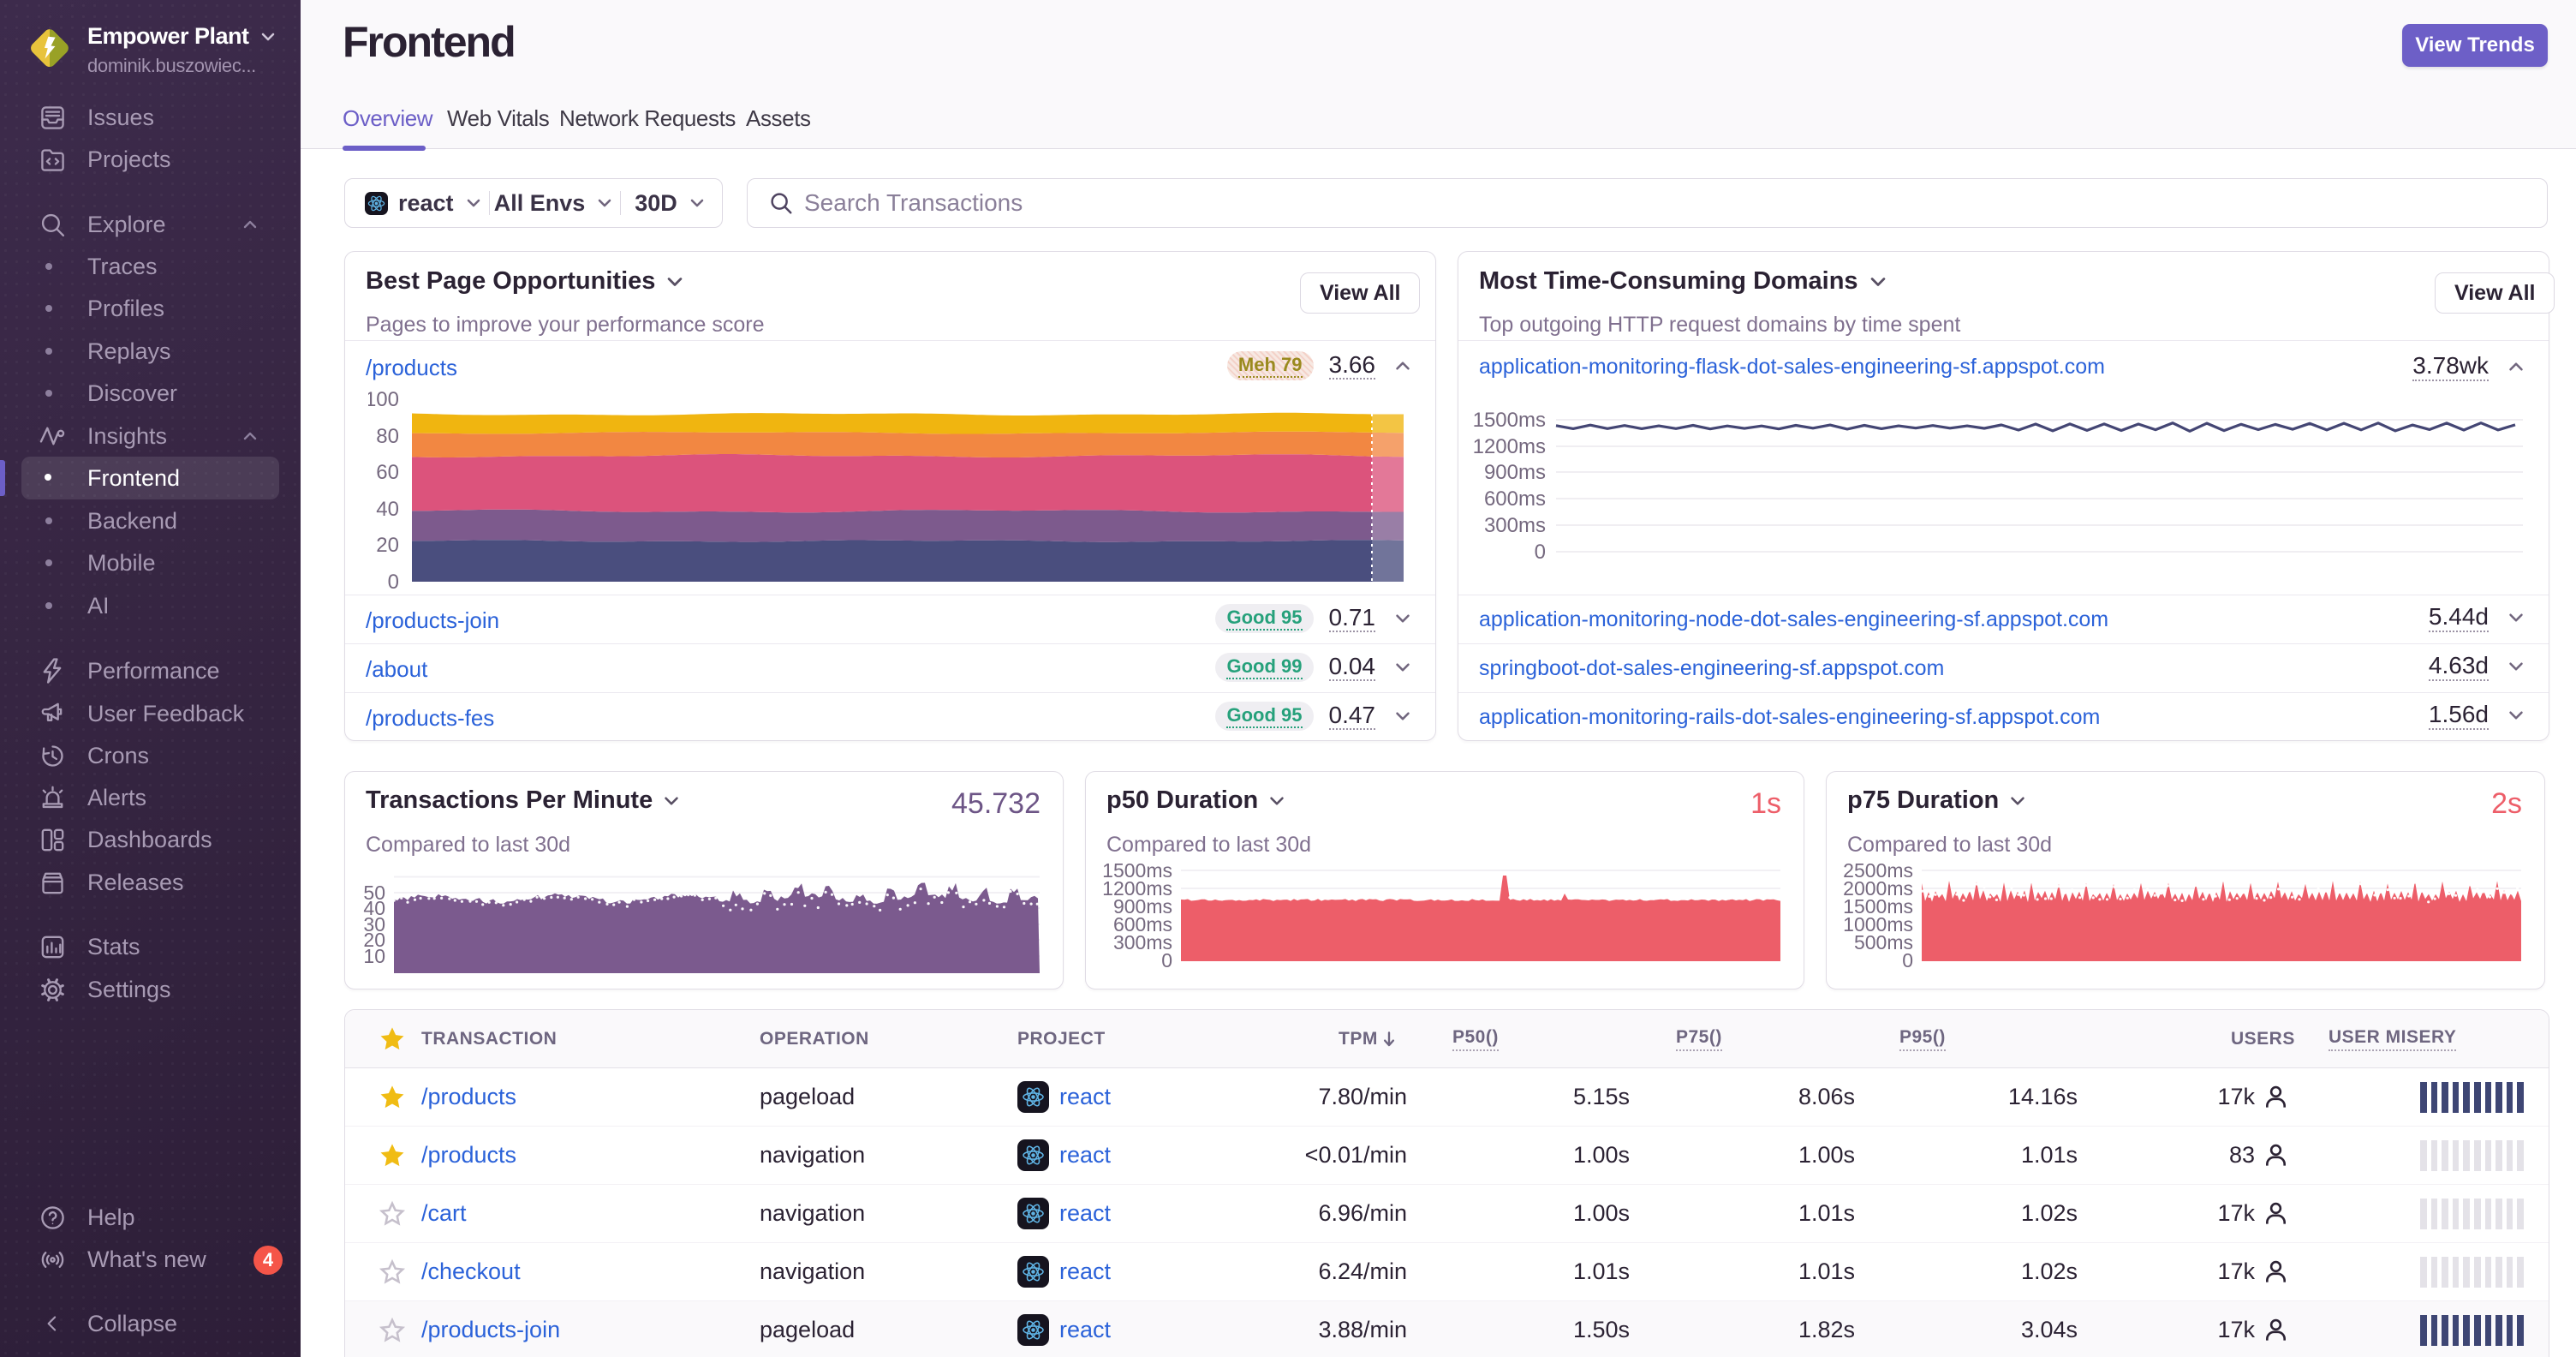  Describe the element at coordinates (387, 472) in the screenshot. I see `svg-text: 60` at that location.